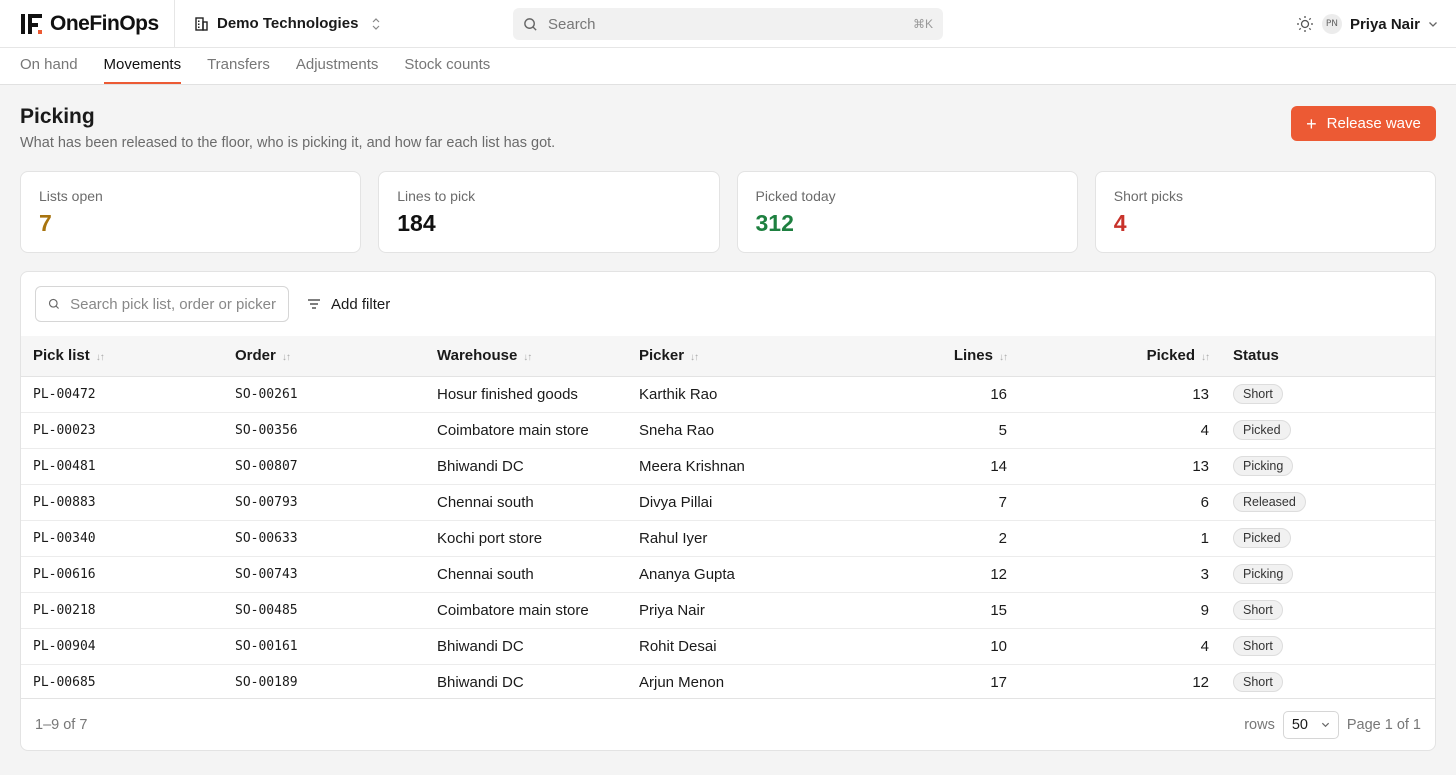  What do you see at coordinates (1328, 430) in the screenshot?
I see `status: Picked` at bounding box center [1328, 430].